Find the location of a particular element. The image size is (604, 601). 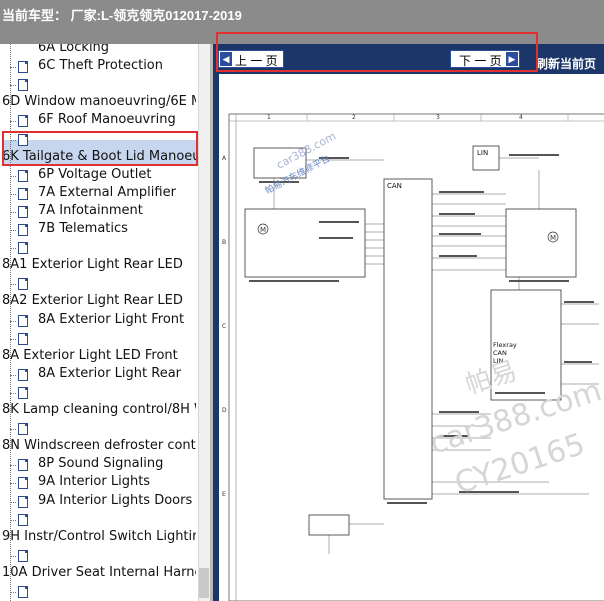

tree-item: 7B Telematics is located at coordinates (98, 230).